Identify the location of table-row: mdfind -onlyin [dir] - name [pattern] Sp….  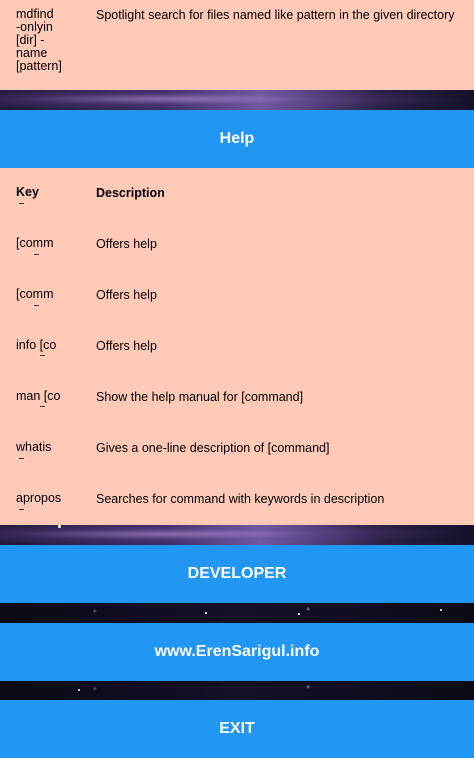
(237, 48).